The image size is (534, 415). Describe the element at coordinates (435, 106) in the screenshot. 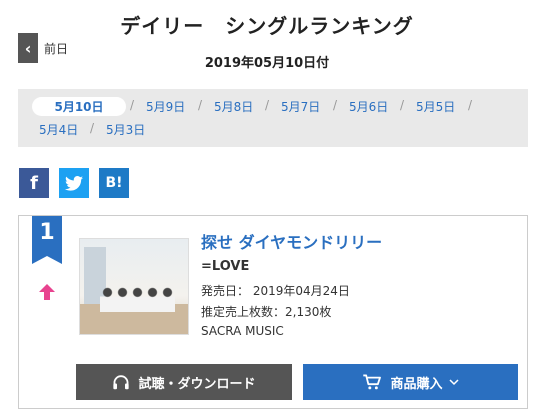

I see `date-link: 5月5日` at that location.